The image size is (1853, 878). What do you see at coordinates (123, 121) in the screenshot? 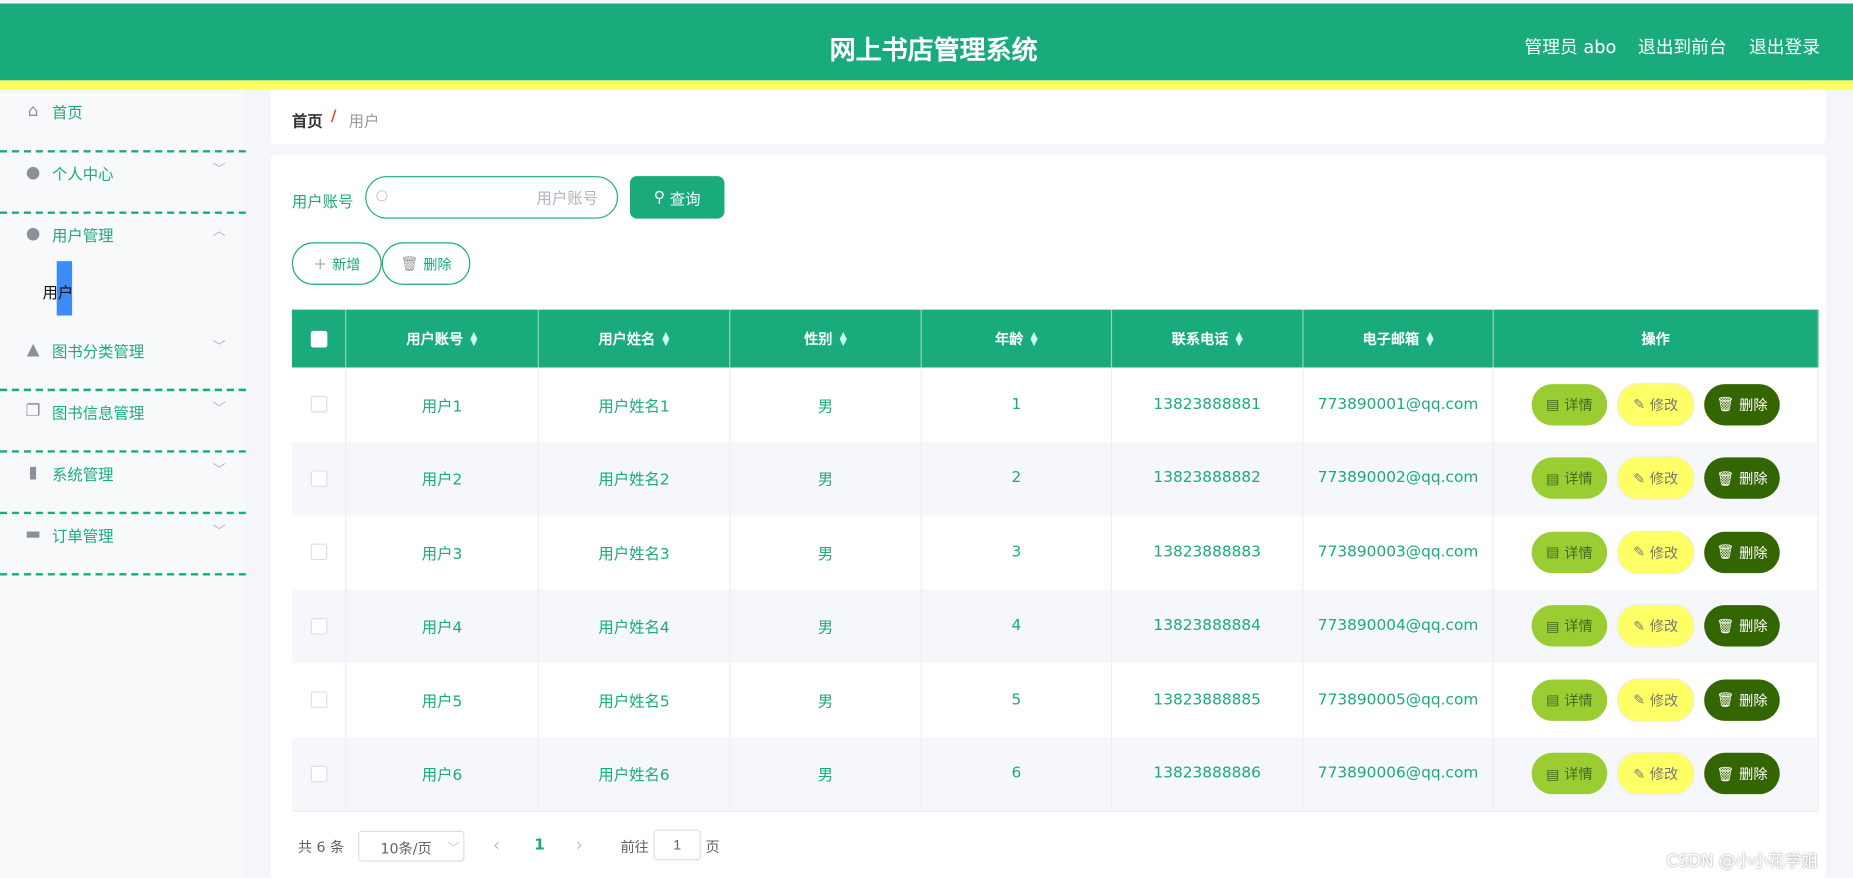
I see `sidebar-item-0: ⌂ 首页` at bounding box center [123, 121].